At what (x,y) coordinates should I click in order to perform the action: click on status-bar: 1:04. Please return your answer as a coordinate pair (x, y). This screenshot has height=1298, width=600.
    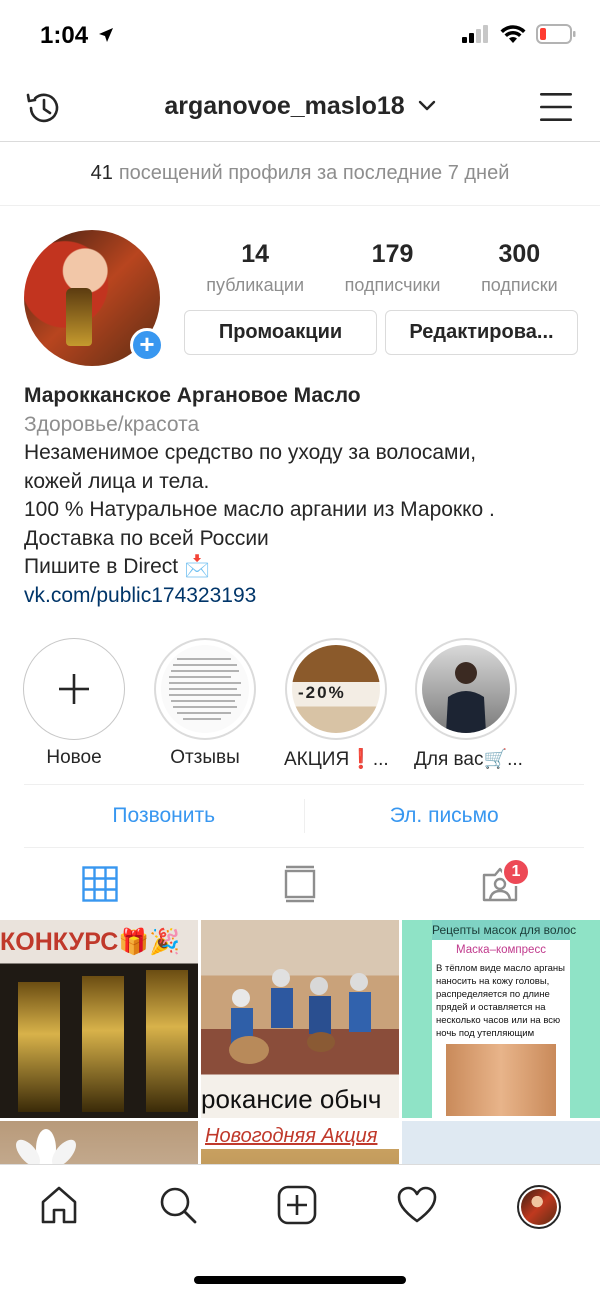
    Looking at the image, I should click on (300, 36).